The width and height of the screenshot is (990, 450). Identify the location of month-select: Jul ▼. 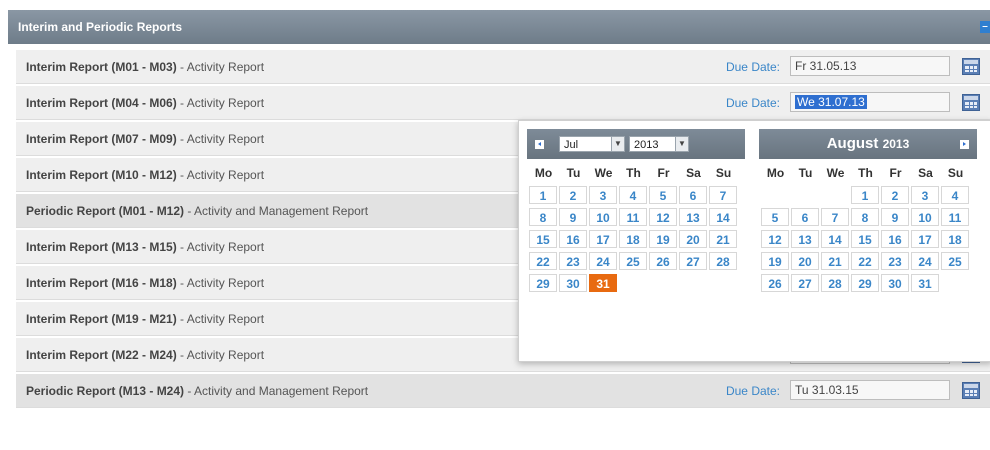
(592, 144).